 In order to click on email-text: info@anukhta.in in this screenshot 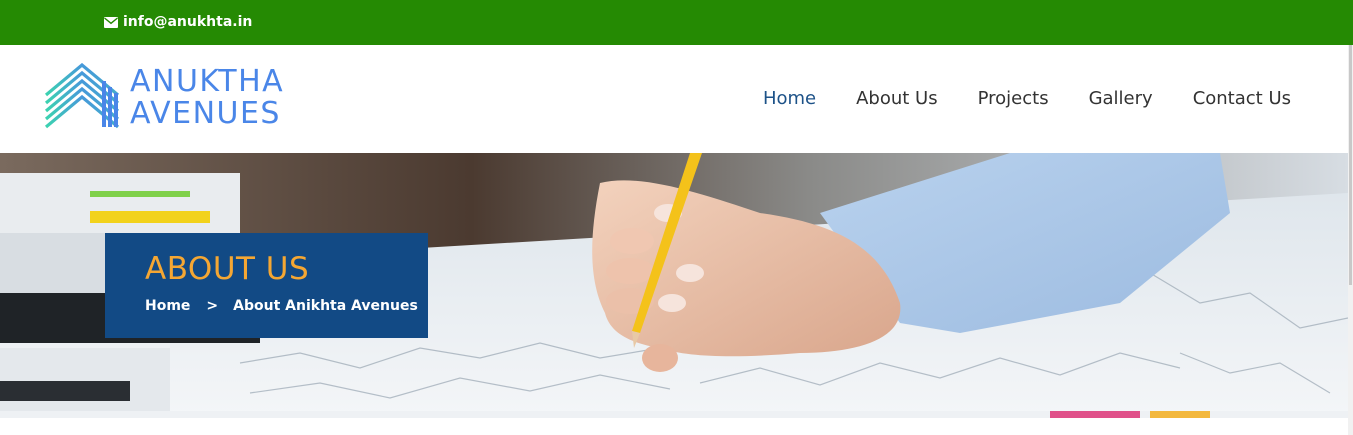, I will do `click(188, 22)`.